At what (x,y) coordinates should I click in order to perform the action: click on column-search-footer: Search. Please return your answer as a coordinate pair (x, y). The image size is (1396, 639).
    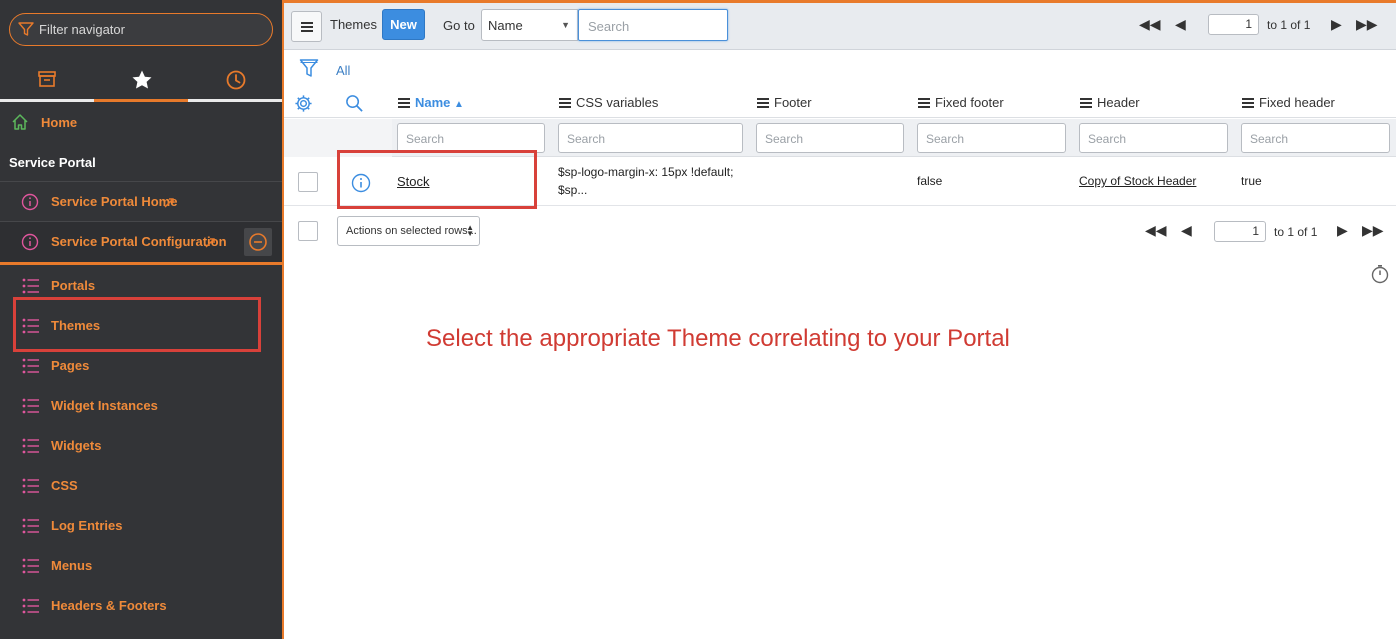
    Looking at the image, I should click on (830, 138).